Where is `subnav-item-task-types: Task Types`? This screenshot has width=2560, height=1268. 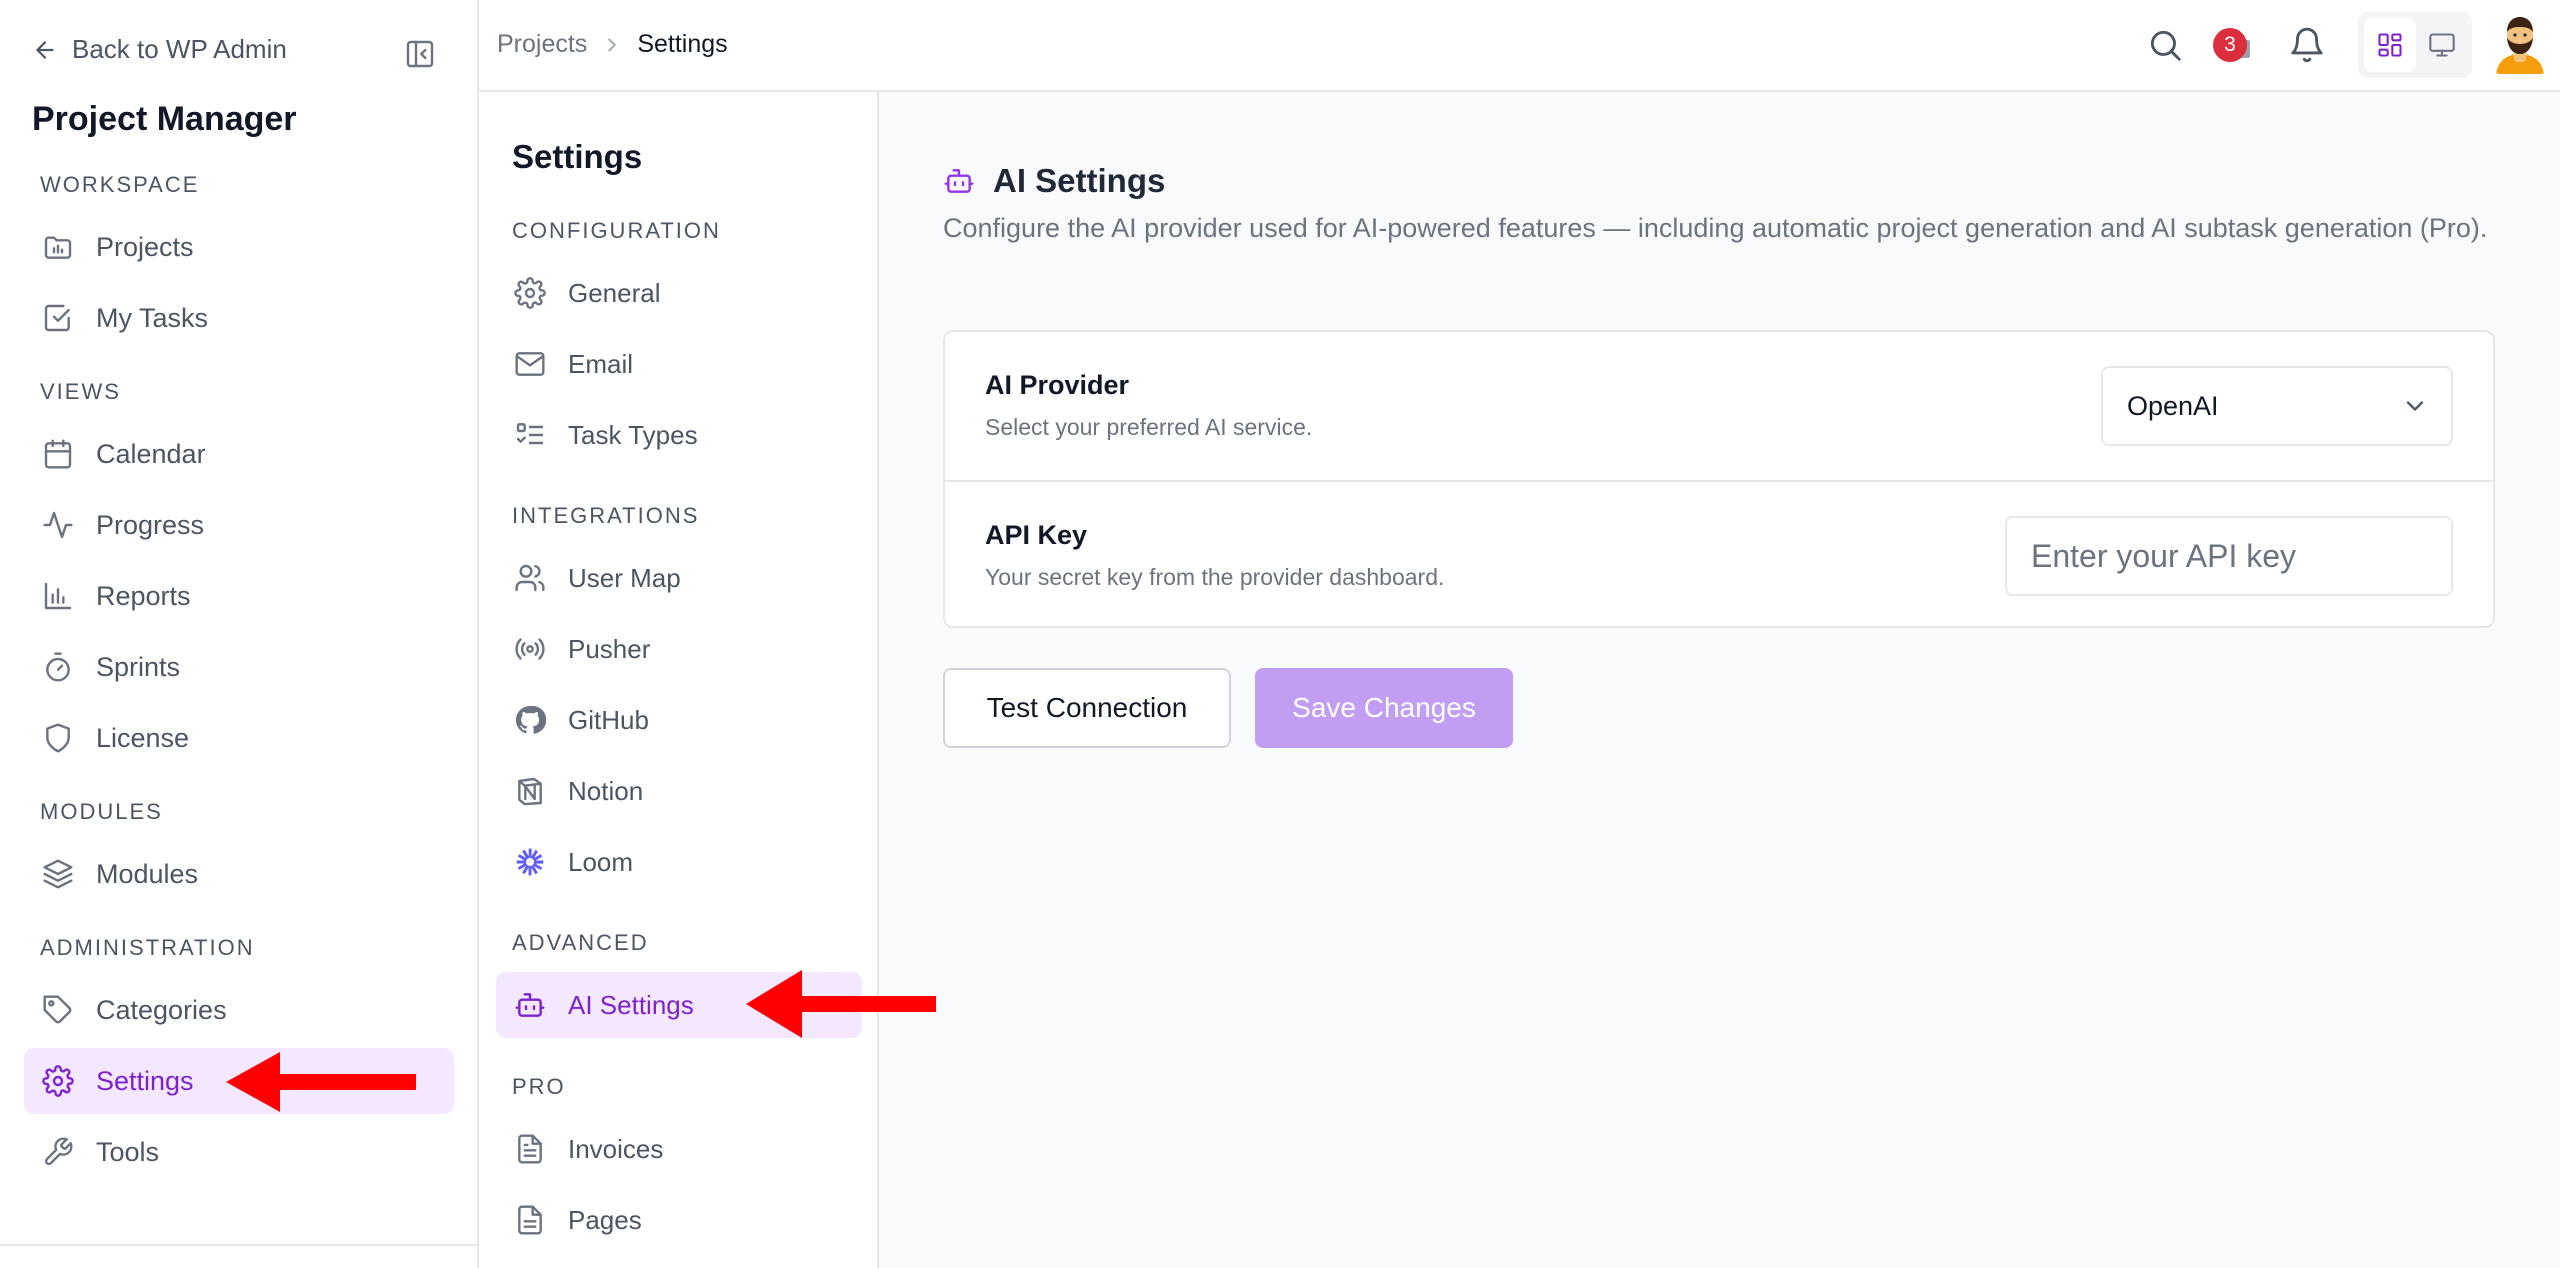 subnav-item-task-types: Task Types is located at coordinates (679, 435).